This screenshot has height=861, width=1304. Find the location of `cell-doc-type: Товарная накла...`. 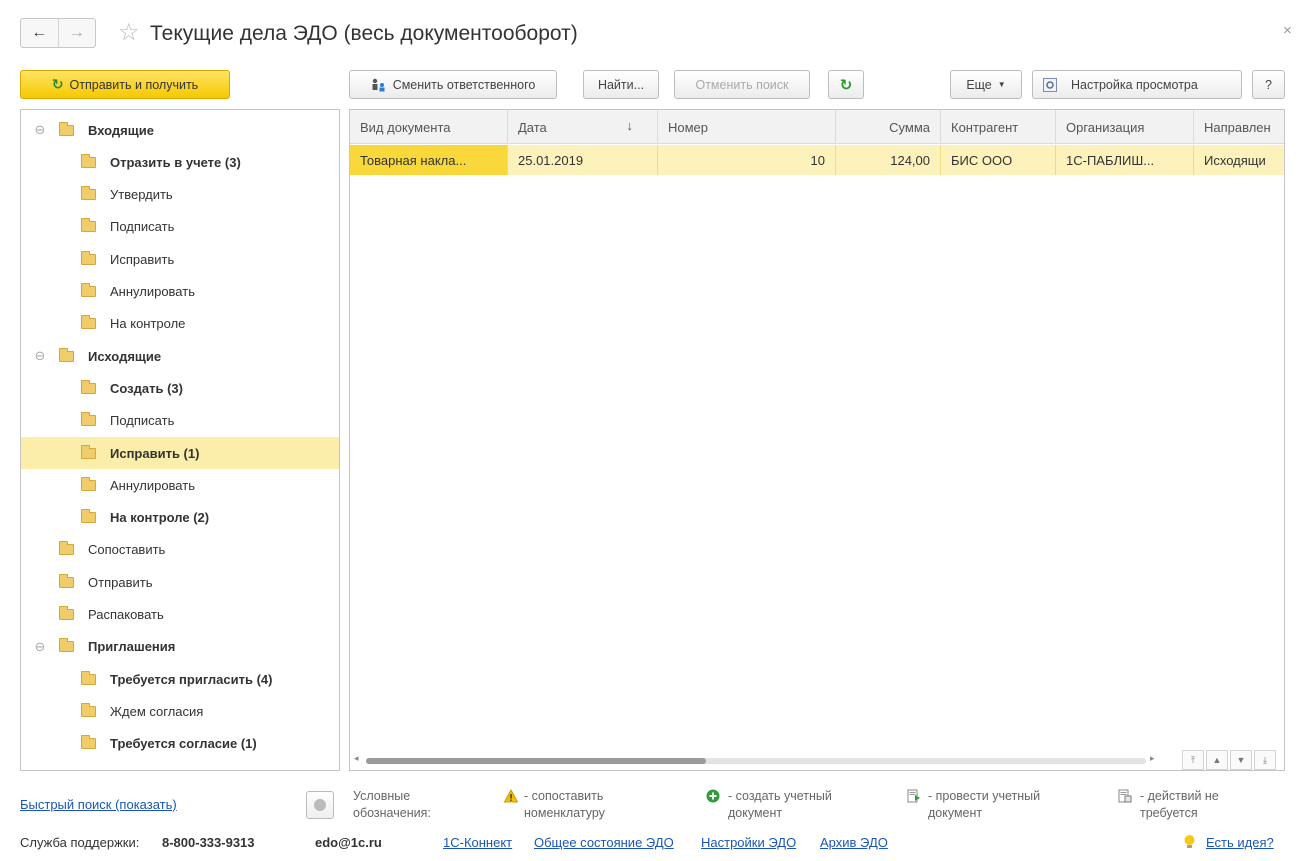

cell-doc-type: Товарная накла... is located at coordinates (429, 160).